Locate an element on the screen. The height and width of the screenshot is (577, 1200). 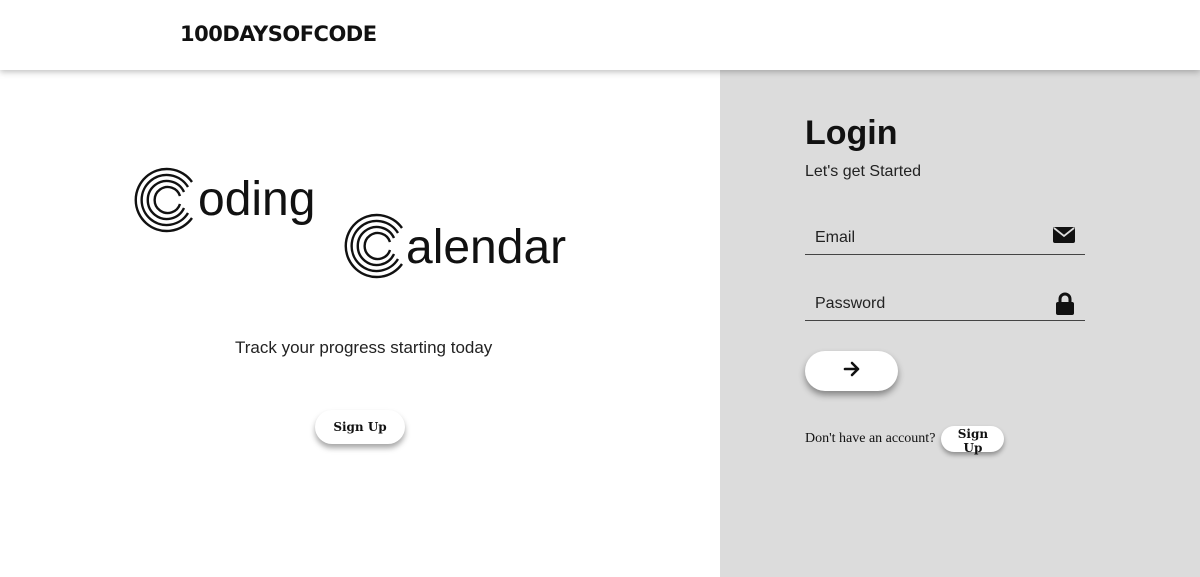
password-input is located at coordinates (930, 304).